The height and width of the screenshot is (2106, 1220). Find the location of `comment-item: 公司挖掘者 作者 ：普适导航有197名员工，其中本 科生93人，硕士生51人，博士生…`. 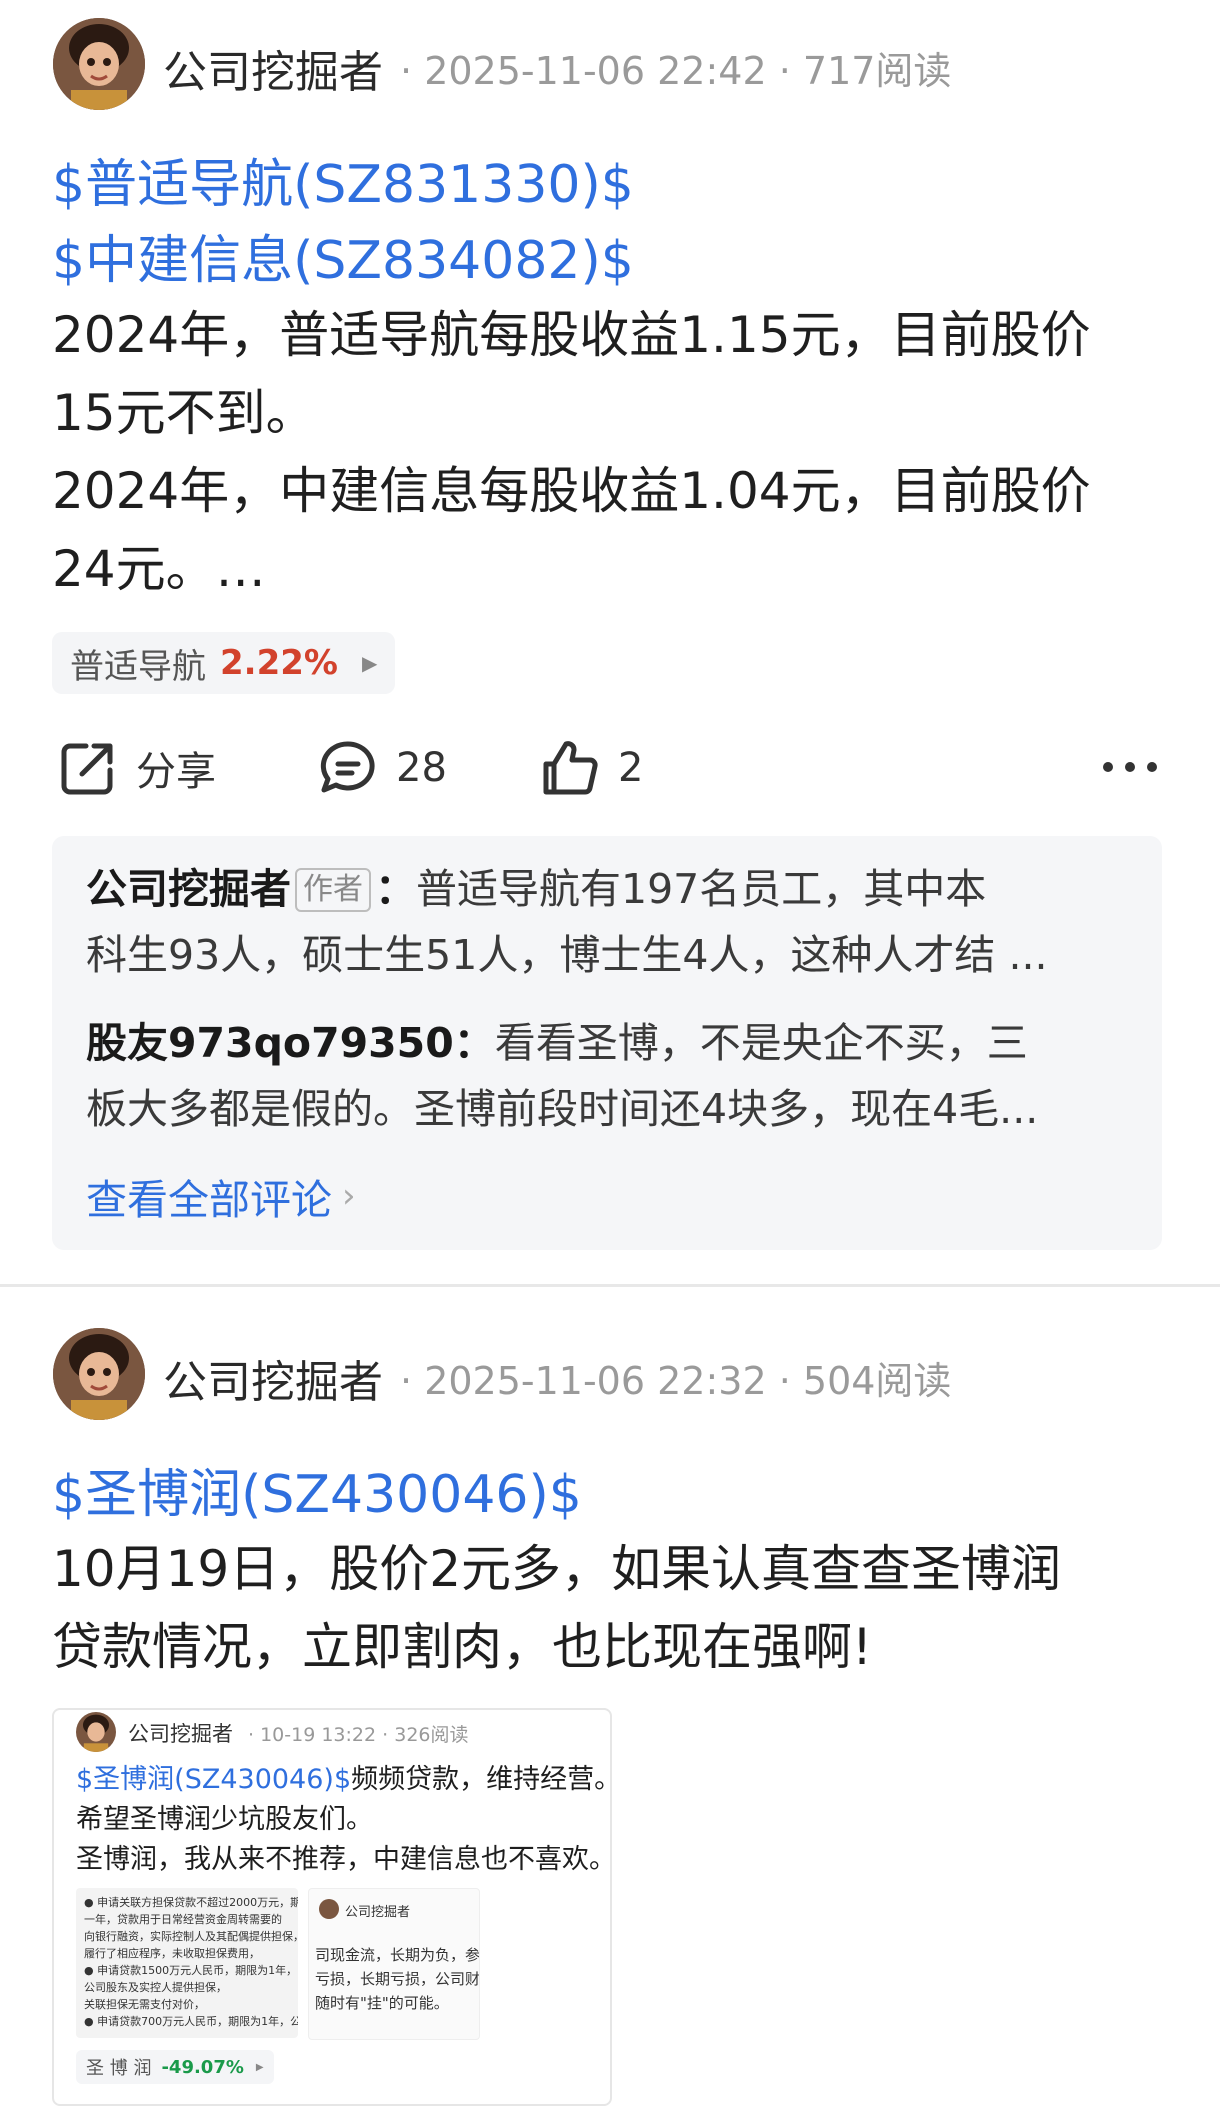

comment-item: 公司挖掘者 作者 ：普适导航有197名员工，其中本 科生93人，硕士生51人，博士生… is located at coordinates (616, 922).